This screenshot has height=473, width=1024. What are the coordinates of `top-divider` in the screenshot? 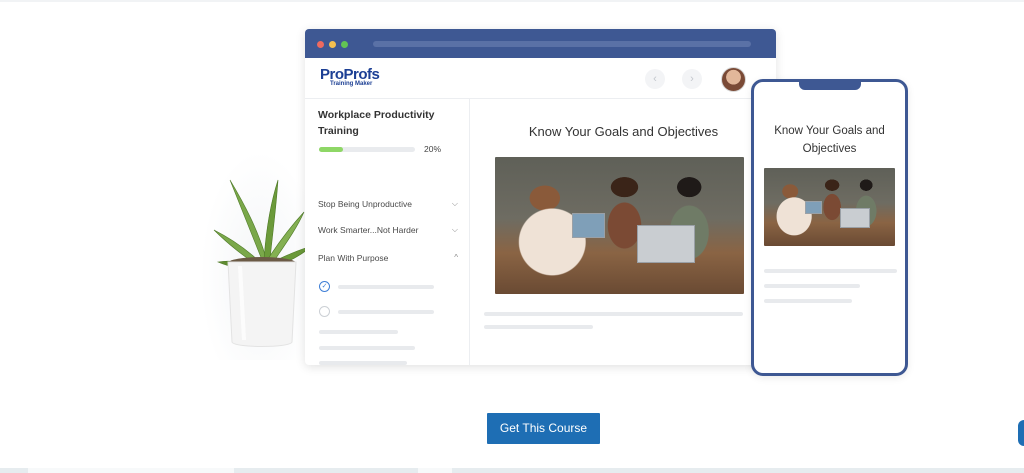 It's located at (512, 1).